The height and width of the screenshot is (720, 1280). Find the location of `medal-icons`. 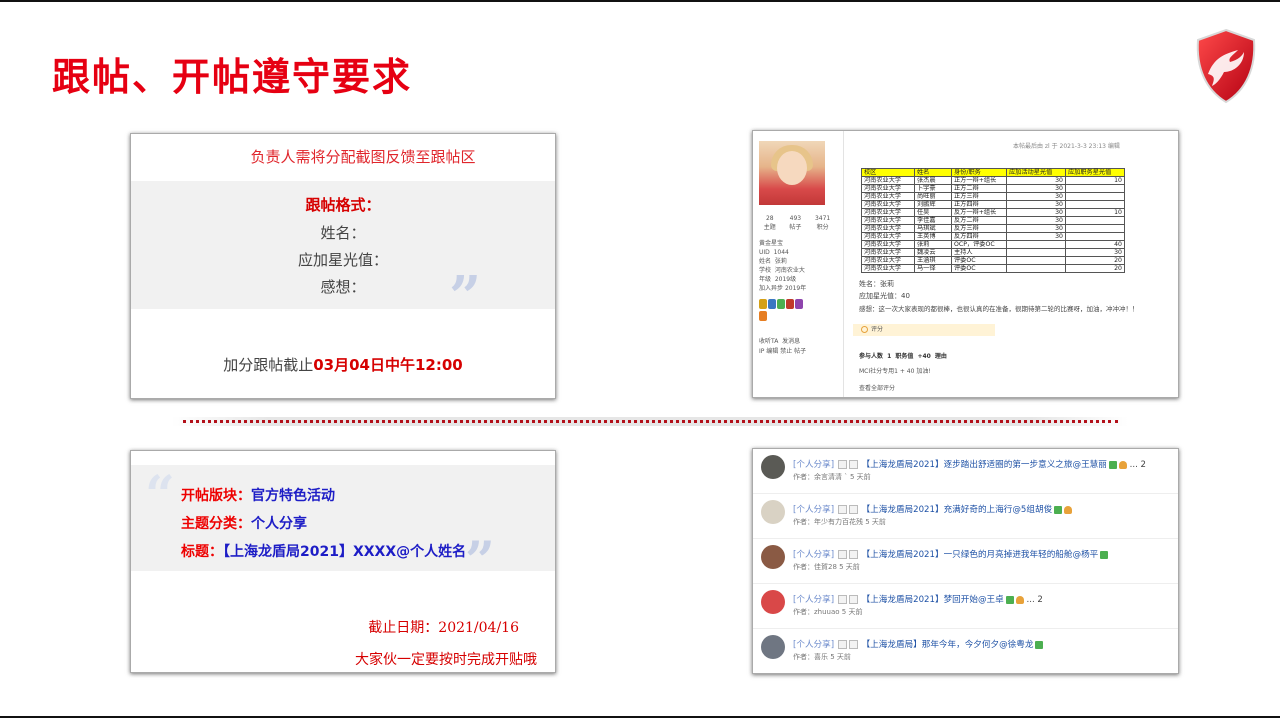

medal-icons is located at coordinates (799, 311).